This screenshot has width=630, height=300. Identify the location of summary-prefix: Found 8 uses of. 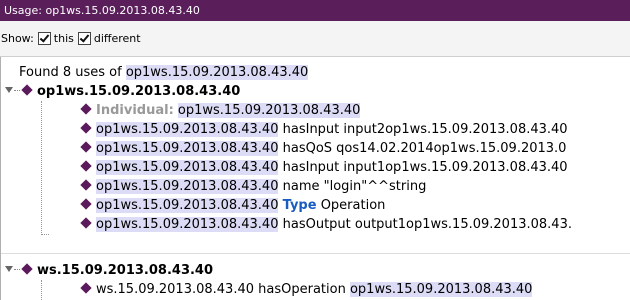
(70, 72).